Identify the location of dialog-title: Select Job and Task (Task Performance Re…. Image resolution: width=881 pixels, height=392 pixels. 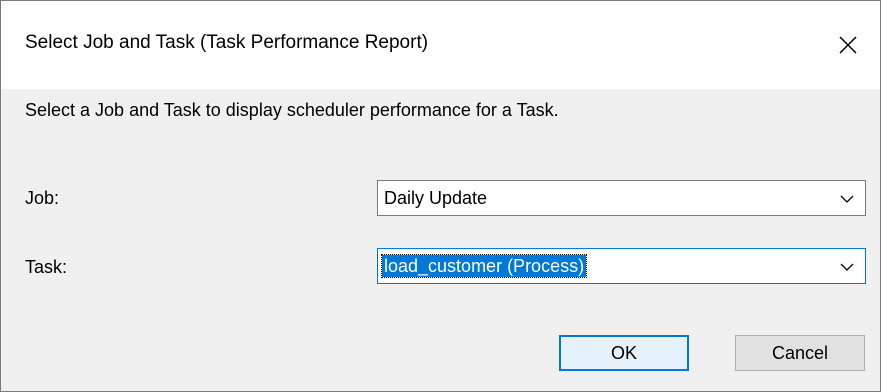
(227, 42).